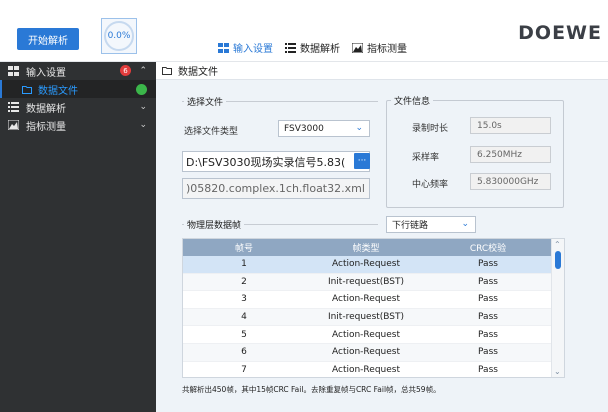  Describe the element at coordinates (46, 73) in the screenshot. I see `sidebar-item-label: 输入设置` at that location.